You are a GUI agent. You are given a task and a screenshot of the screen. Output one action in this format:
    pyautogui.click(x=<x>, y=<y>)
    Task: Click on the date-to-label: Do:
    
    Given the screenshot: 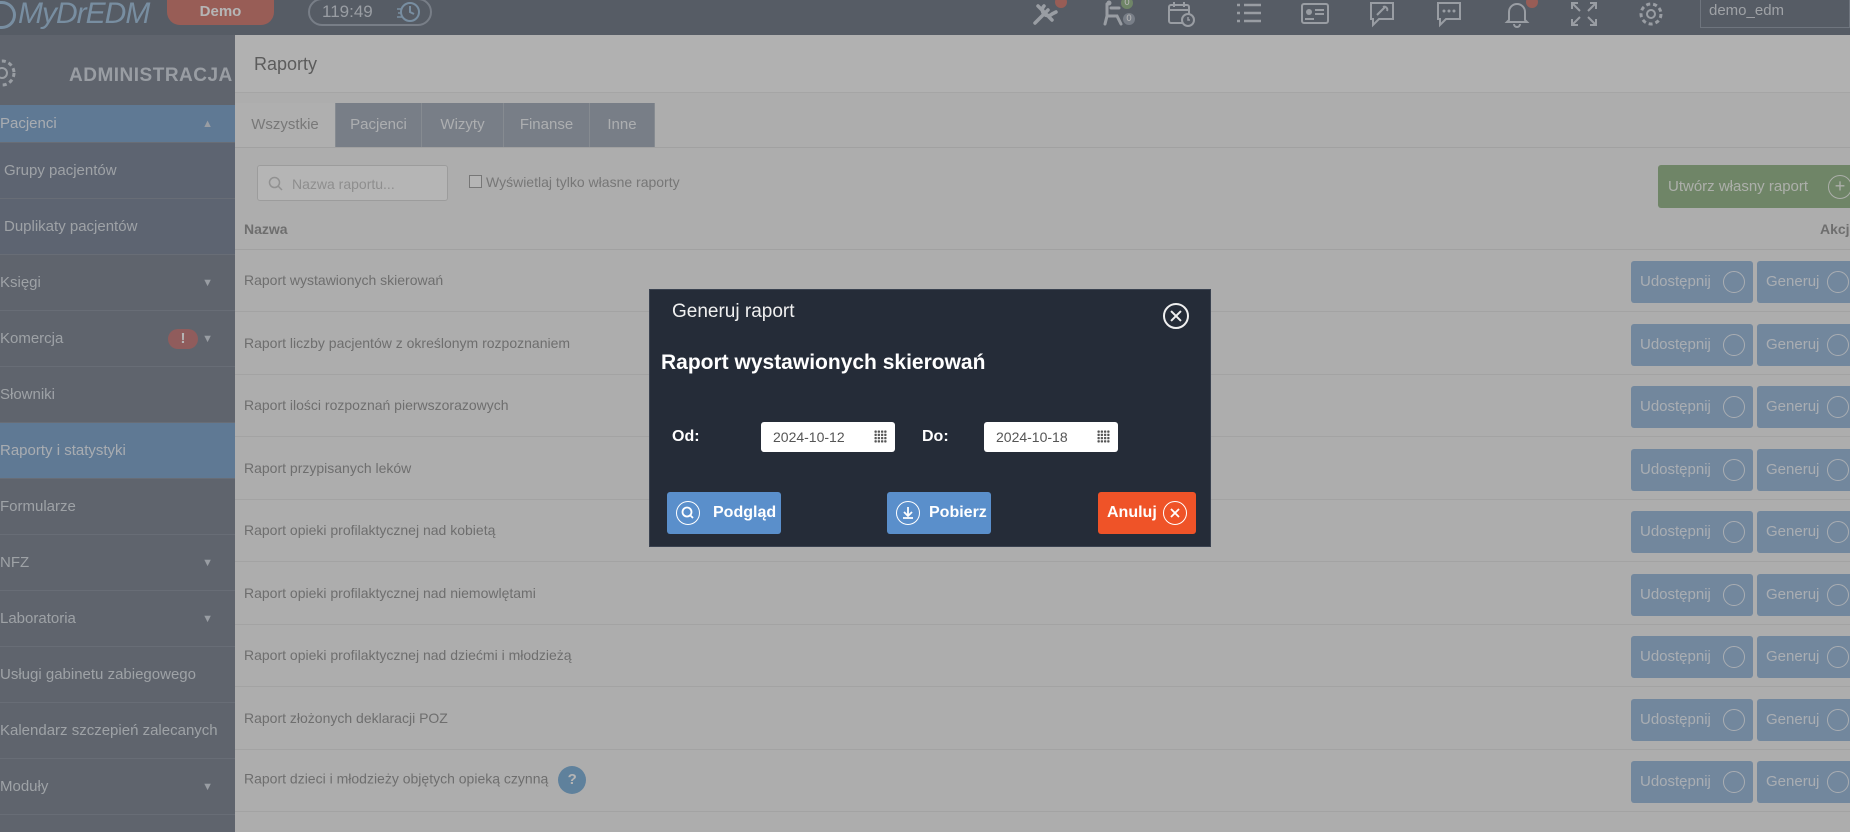 What is the action you would take?
    pyautogui.click(x=935, y=436)
    